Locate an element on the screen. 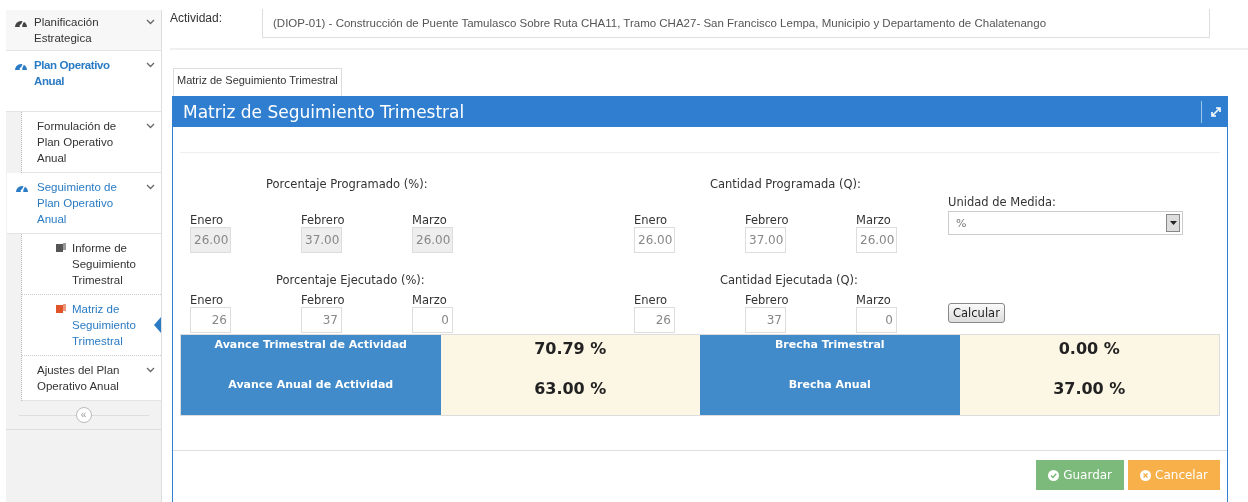 The image size is (1248, 502). sidebar-item: Planificación Estrategica is located at coordinates (83, 30).